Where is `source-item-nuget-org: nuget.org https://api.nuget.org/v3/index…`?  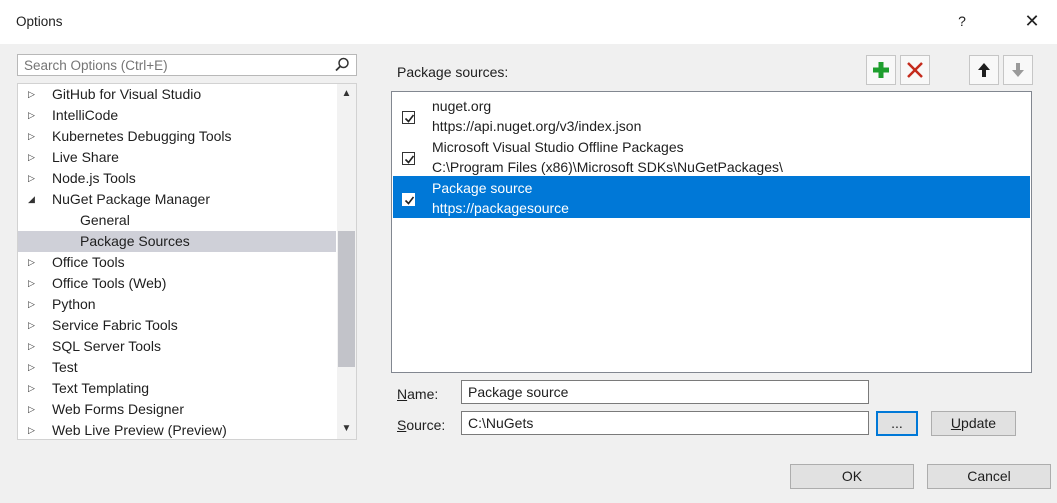 source-item-nuget-org: nuget.org https://api.nuget.org/v3/index… is located at coordinates (711, 115).